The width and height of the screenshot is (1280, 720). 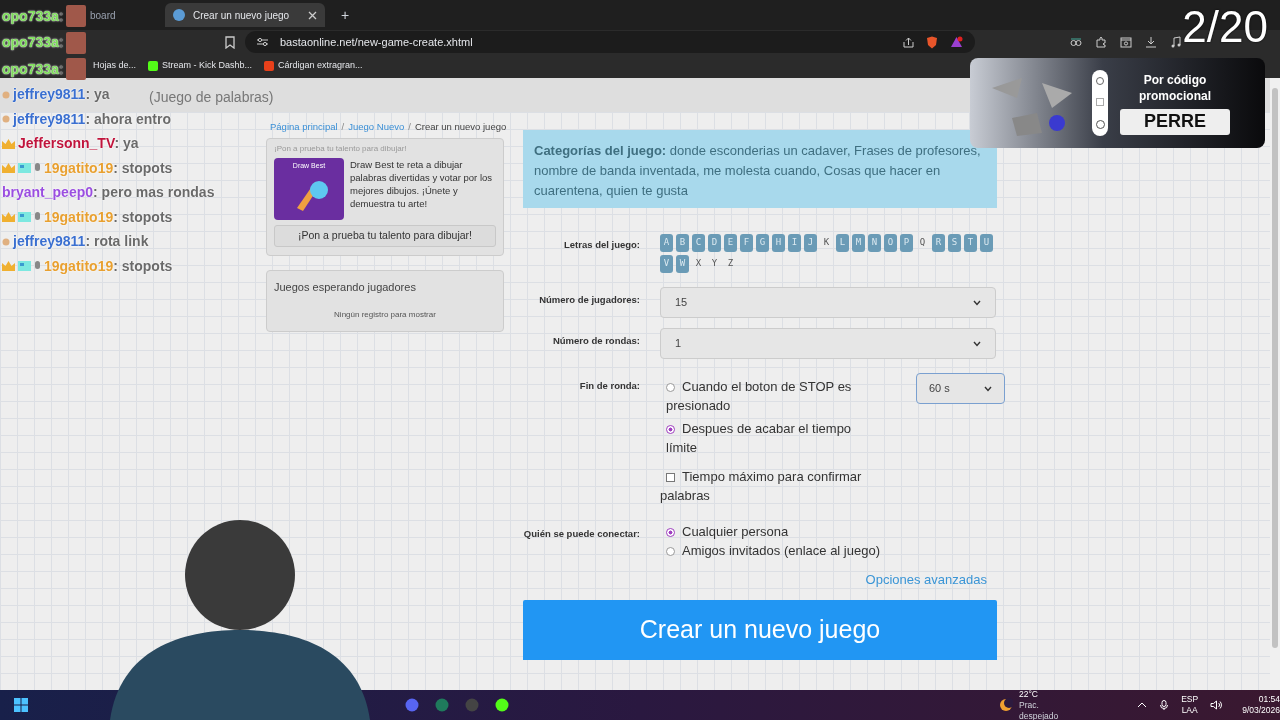 What do you see at coordinates (714, 243) in the screenshot?
I see `letter-toggle: D` at bounding box center [714, 243].